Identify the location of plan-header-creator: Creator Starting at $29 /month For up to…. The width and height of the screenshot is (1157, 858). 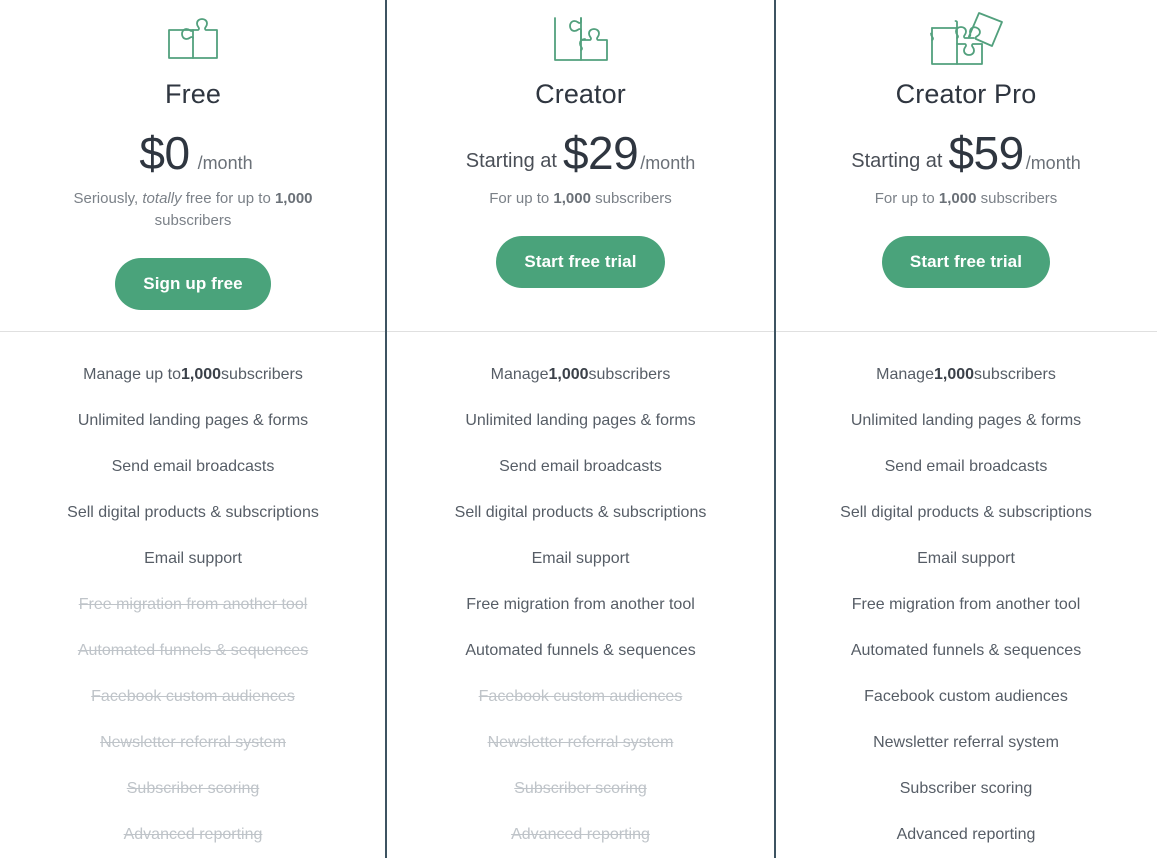
(580, 160).